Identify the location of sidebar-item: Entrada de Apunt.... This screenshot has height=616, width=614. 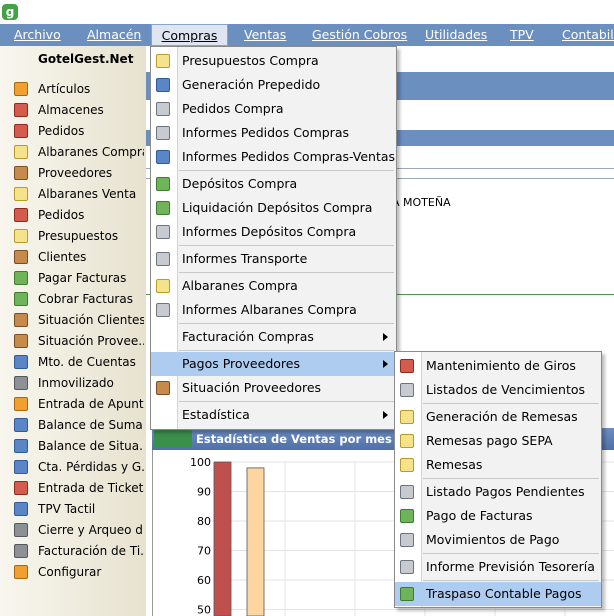
(78, 404).